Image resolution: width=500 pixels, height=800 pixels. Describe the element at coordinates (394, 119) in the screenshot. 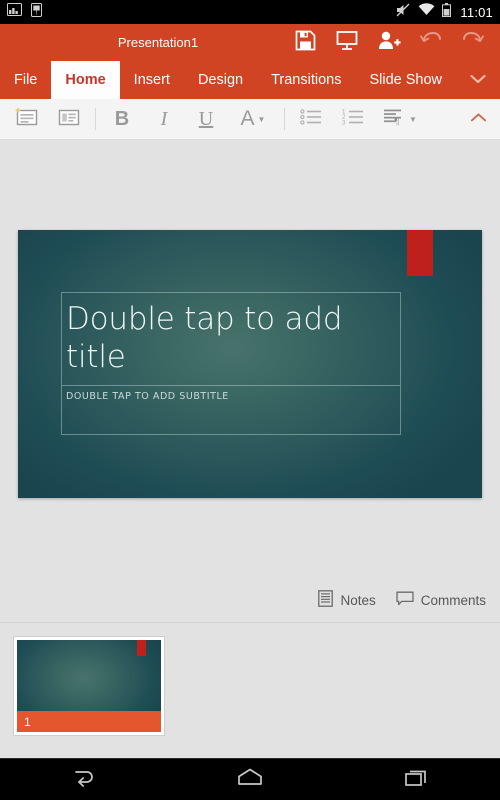

I see `paragraph-align-icon: ¶` at that location.